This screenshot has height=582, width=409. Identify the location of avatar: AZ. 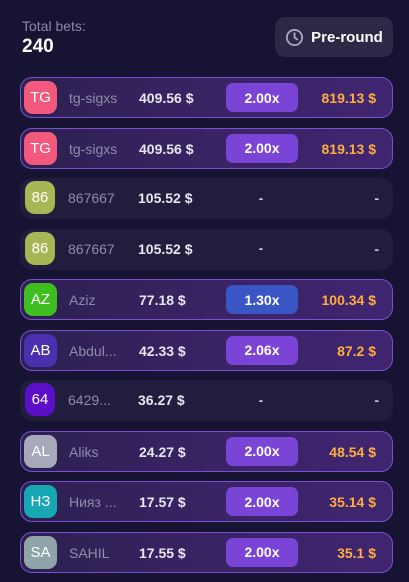
(40, 299).